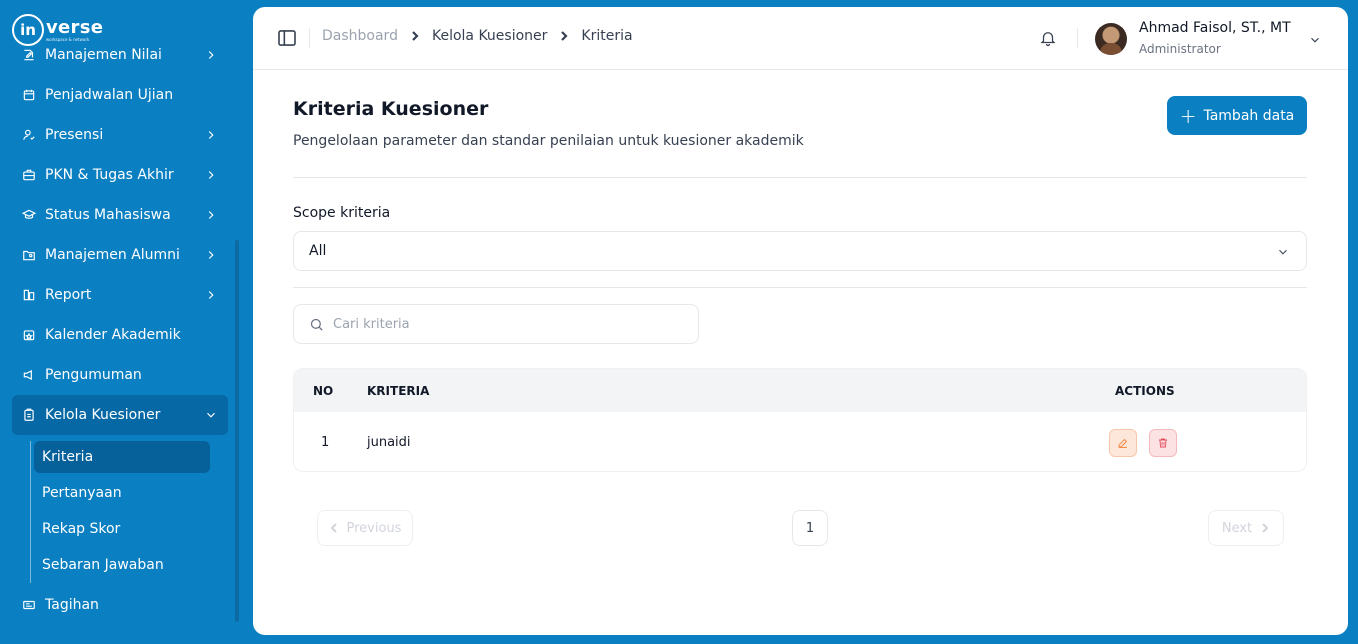  I want to click on page-title: Kriteria Kuesioner, so click(391, 109).